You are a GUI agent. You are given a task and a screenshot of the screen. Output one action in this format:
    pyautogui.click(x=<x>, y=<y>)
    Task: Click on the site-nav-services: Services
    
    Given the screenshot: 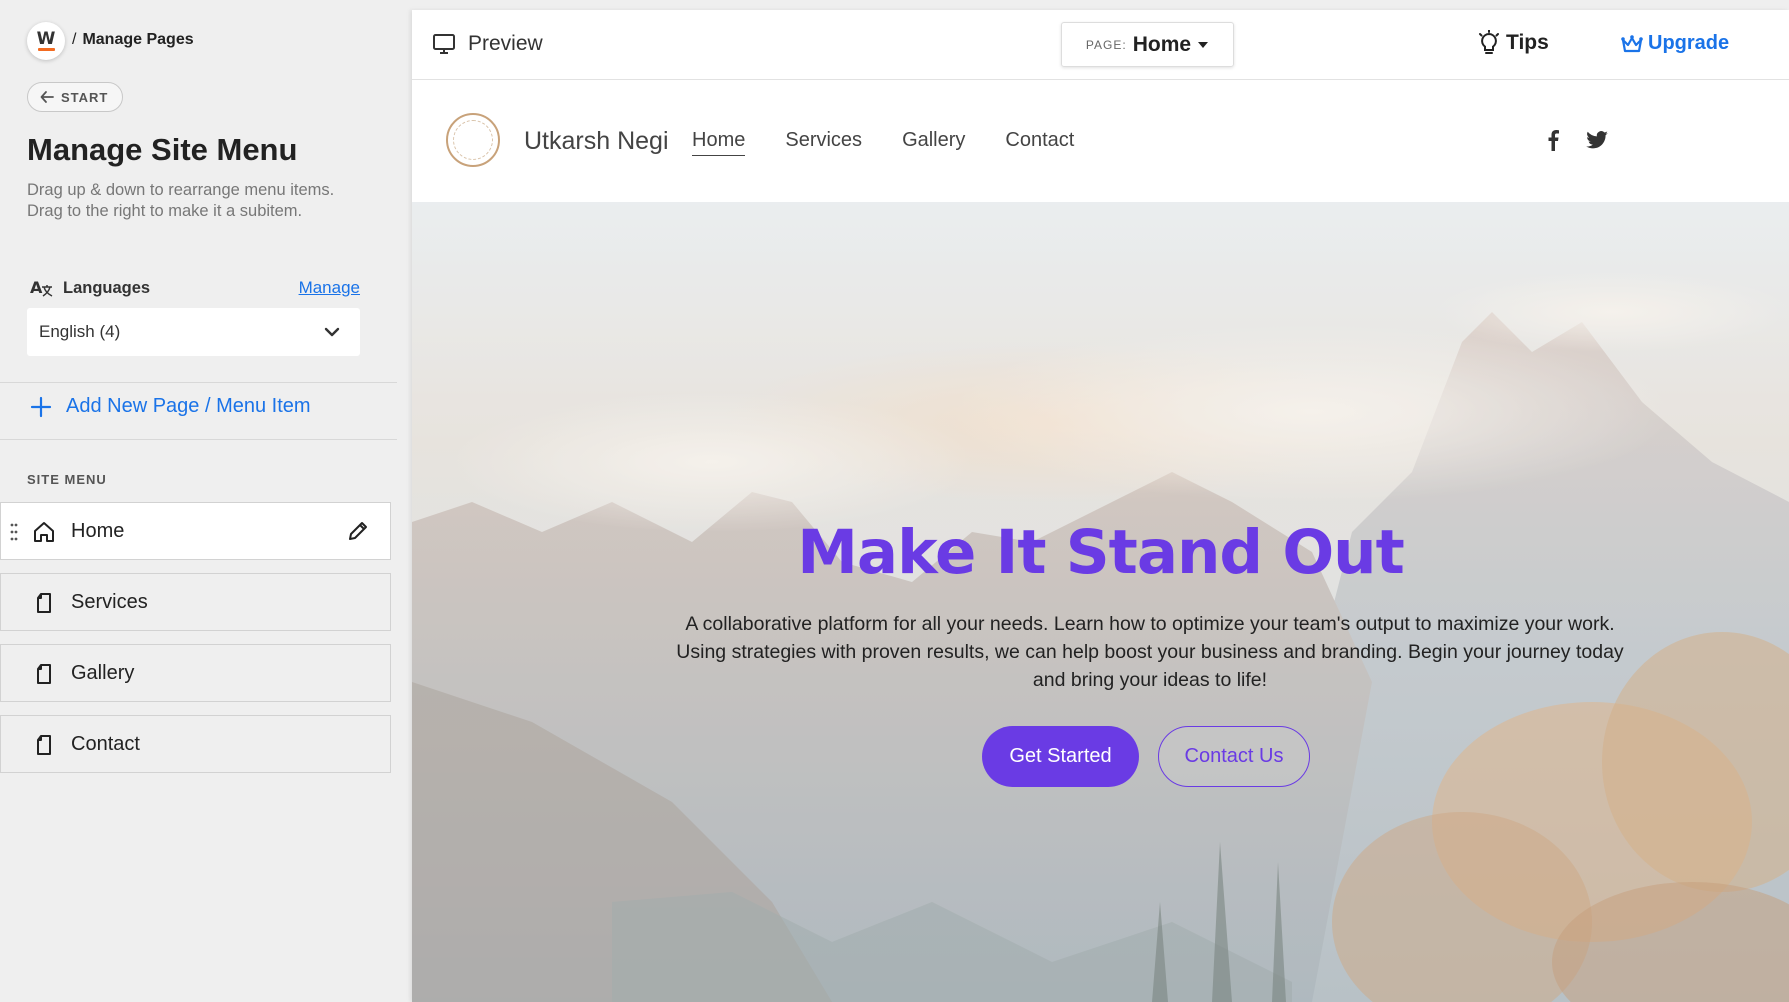 What is the action you would take?
    pyautogui.click(x=823, y=142)
    